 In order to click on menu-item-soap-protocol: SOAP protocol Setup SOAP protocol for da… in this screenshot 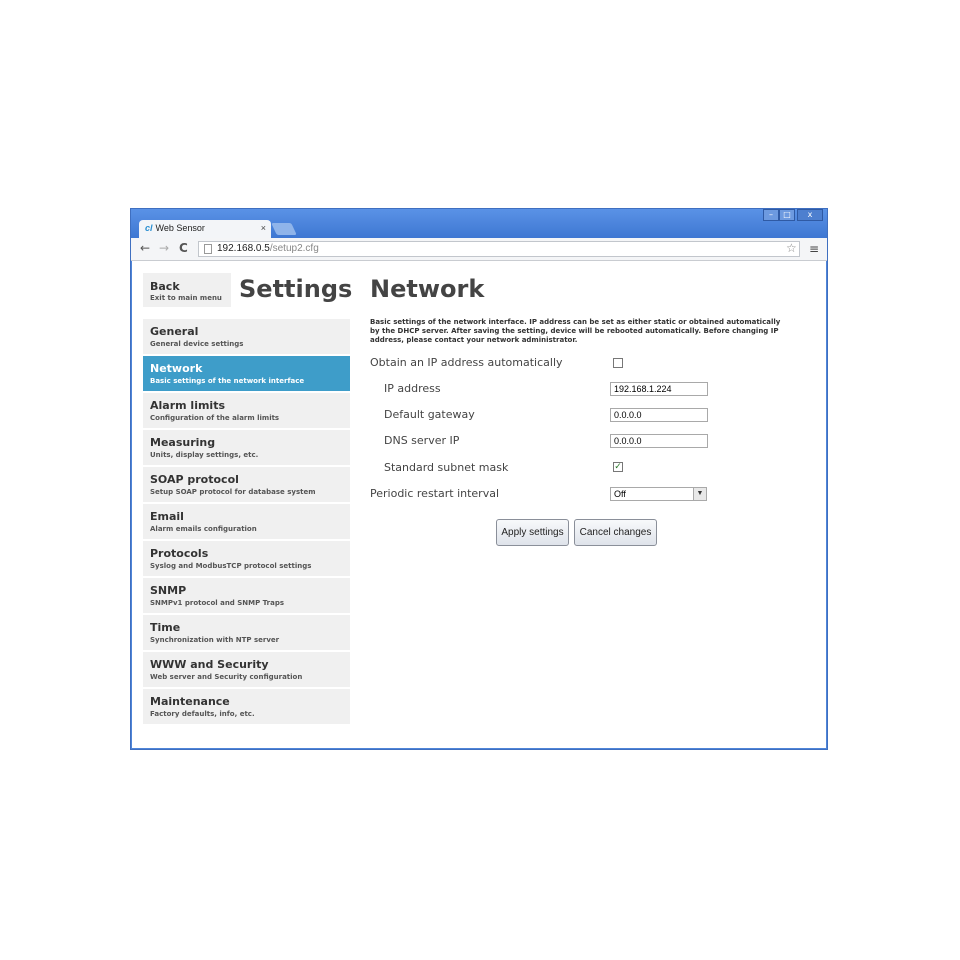, I will do `click(246, 484)`.